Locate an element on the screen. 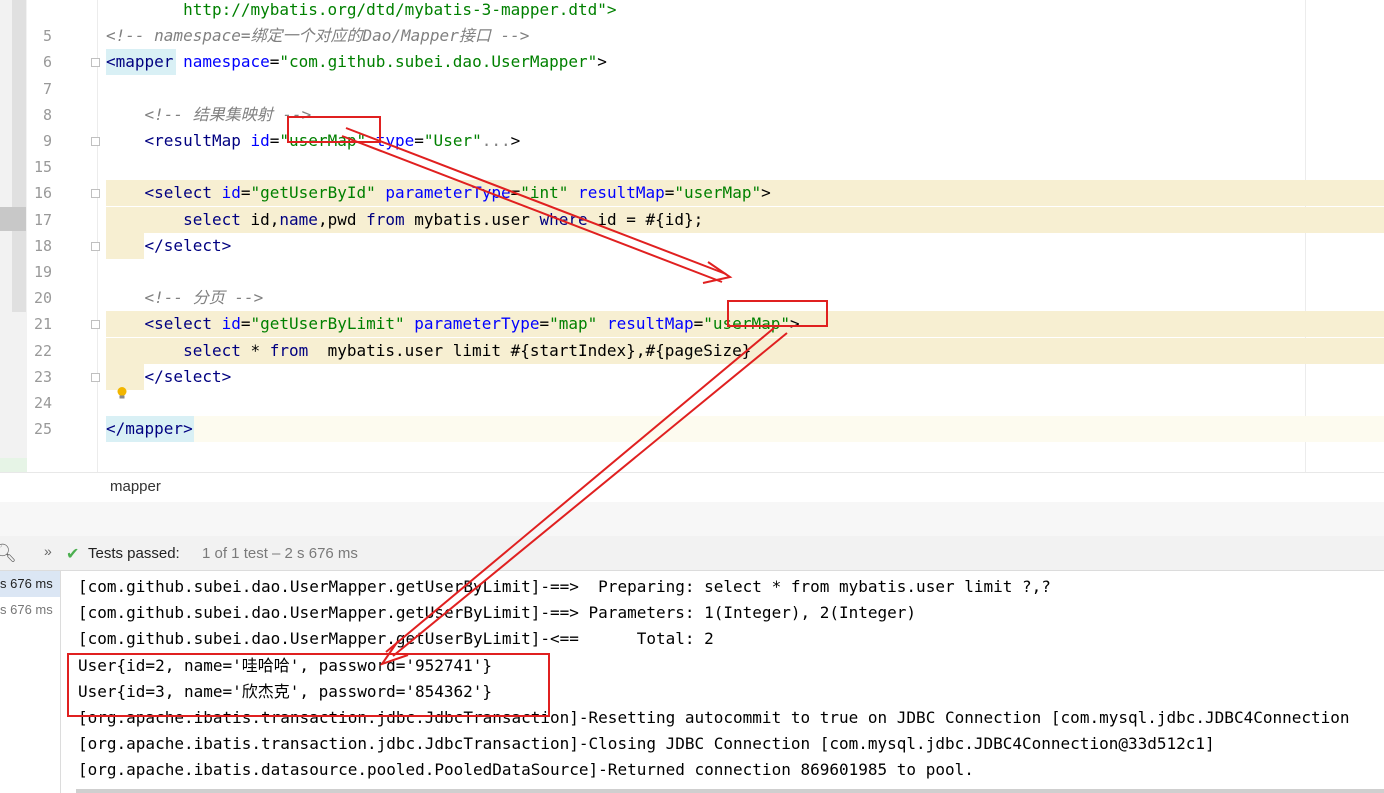 This screenshot has width=1384, height=793. annotation-box-result-rows is located at coordinates (308, 685).